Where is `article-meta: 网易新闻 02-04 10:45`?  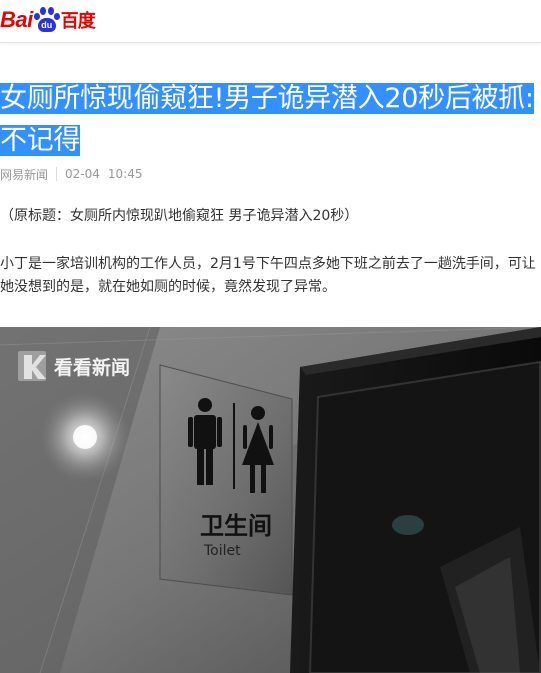 article-meta: 网易新闻 02-04 10:45 is located at coordinates (71, 174).